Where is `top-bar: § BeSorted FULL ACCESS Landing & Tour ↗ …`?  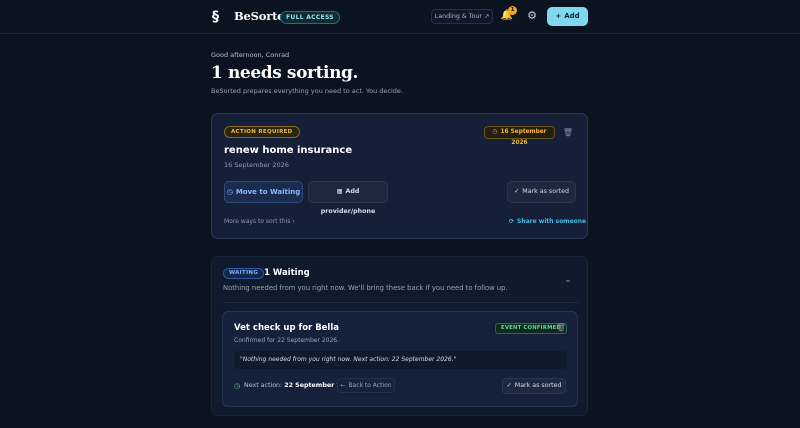 top-bar: § BeSorted FULL ACCESS Landing & Tour ↗ … is located at coordinates (400, 17).